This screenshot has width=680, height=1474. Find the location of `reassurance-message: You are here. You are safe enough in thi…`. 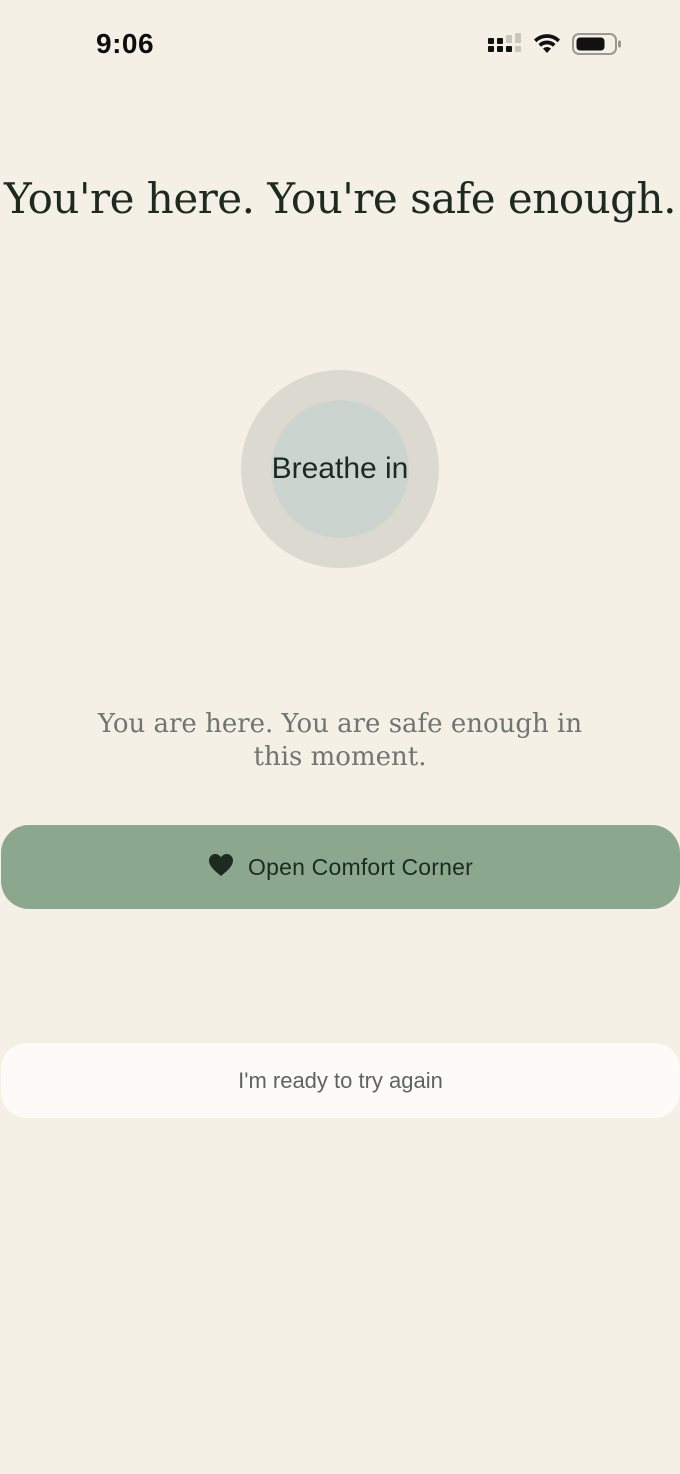

reassurance-message: You are here. You are safe enough in thi… is located at coordinates (340, 740).